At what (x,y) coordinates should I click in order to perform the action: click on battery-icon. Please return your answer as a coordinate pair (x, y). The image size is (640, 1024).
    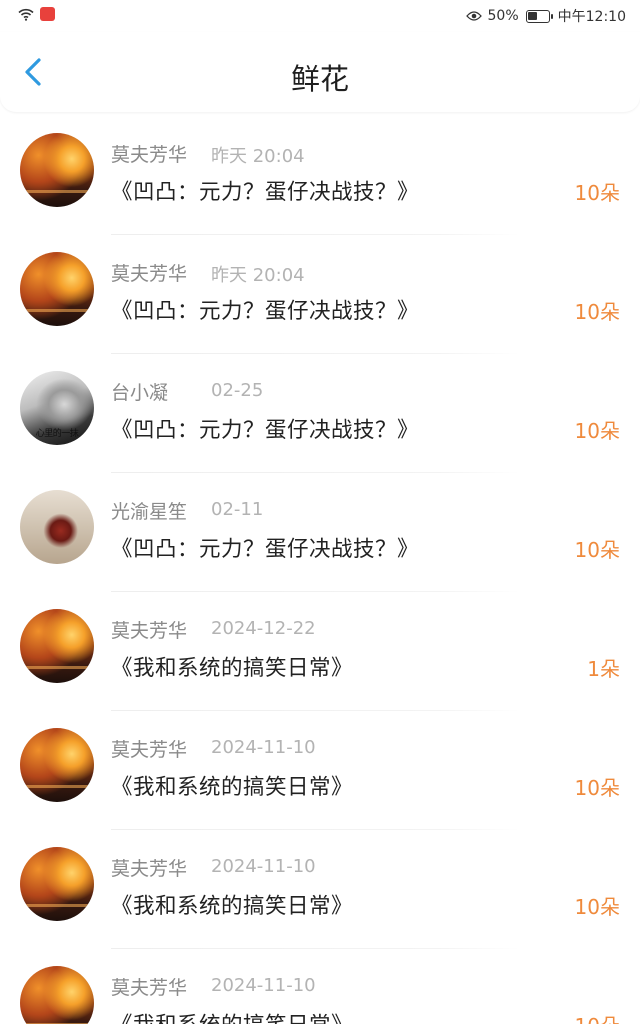
    Looking at the image, I should click on (539, 16).